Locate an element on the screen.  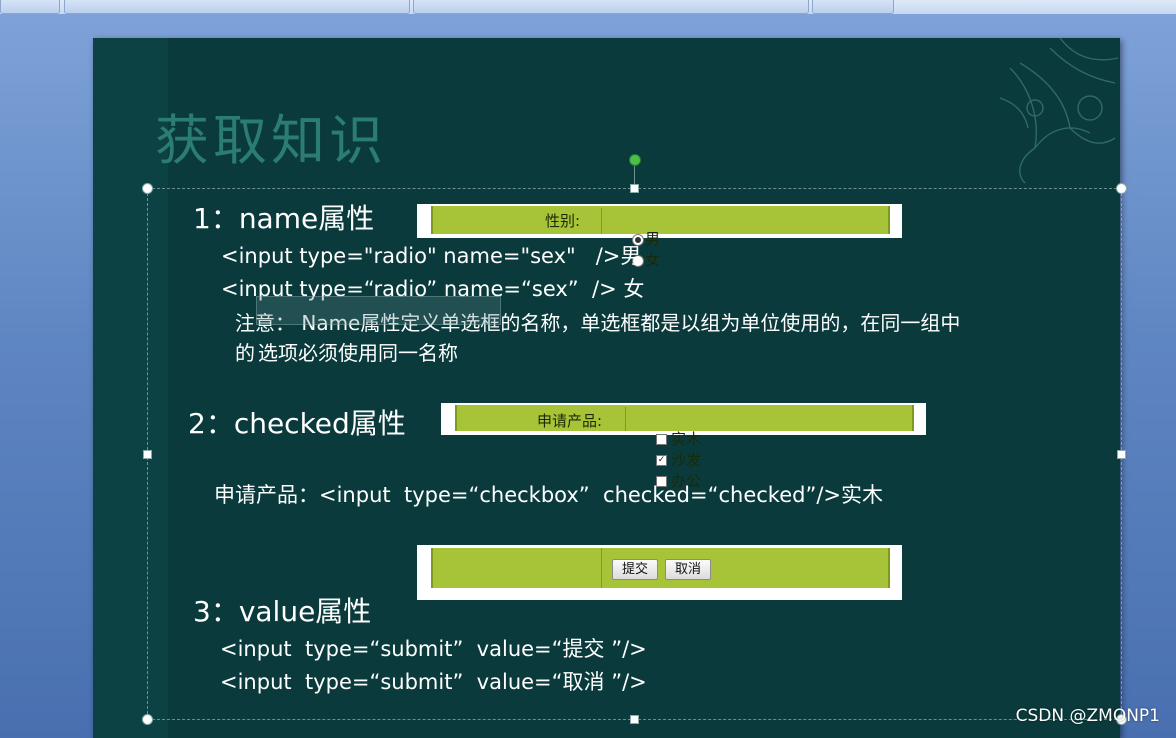
radio-demo-label: 性别: is located at coordinates (563, 221).